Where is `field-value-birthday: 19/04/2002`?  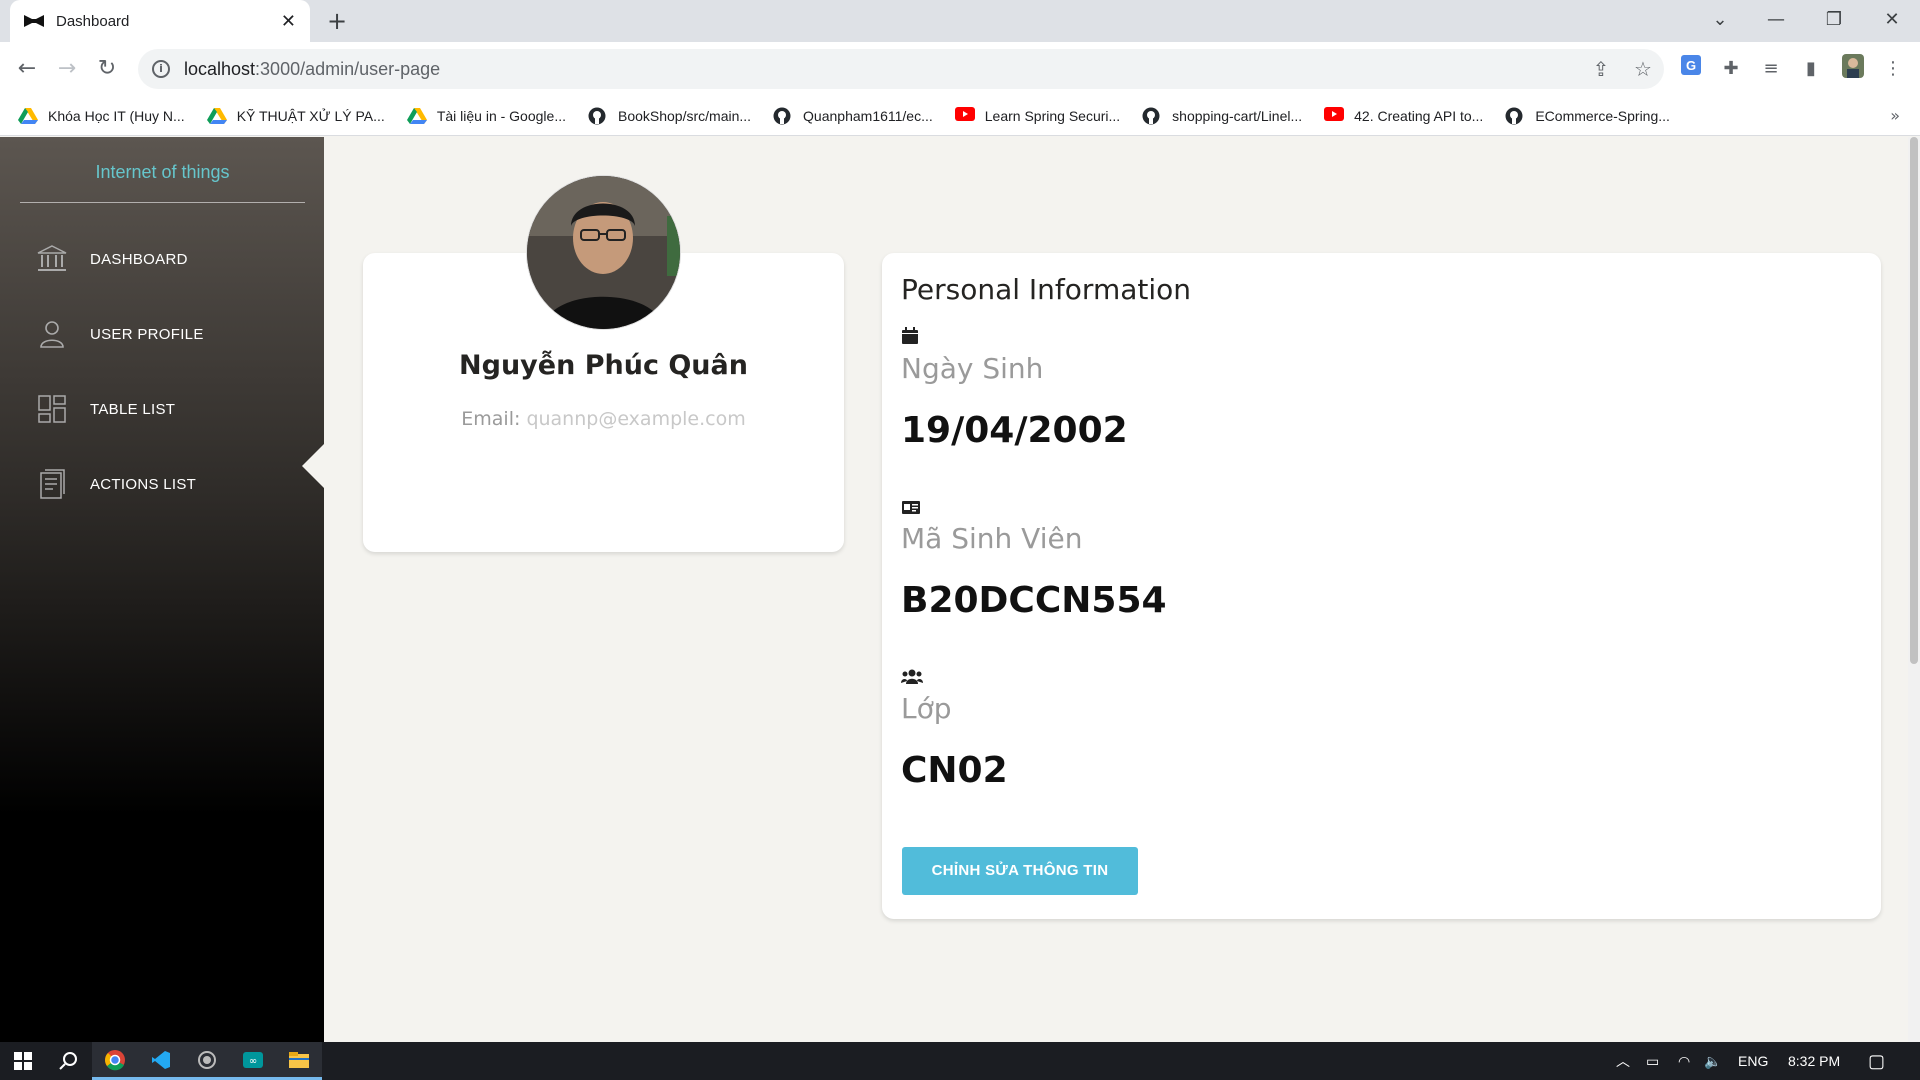
field-value-birthday: 19/04/2002 is located at coordinates (1014, 430).